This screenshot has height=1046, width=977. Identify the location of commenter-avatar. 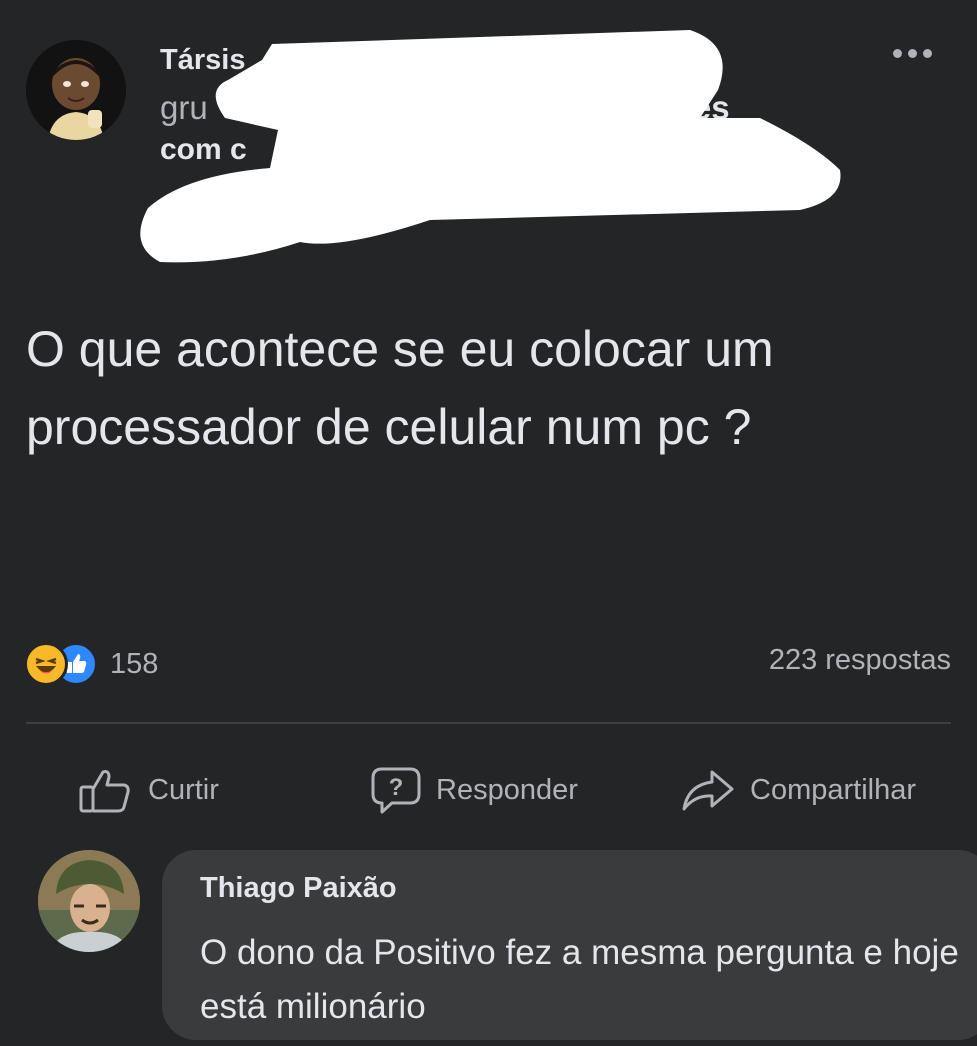
(89, 901).